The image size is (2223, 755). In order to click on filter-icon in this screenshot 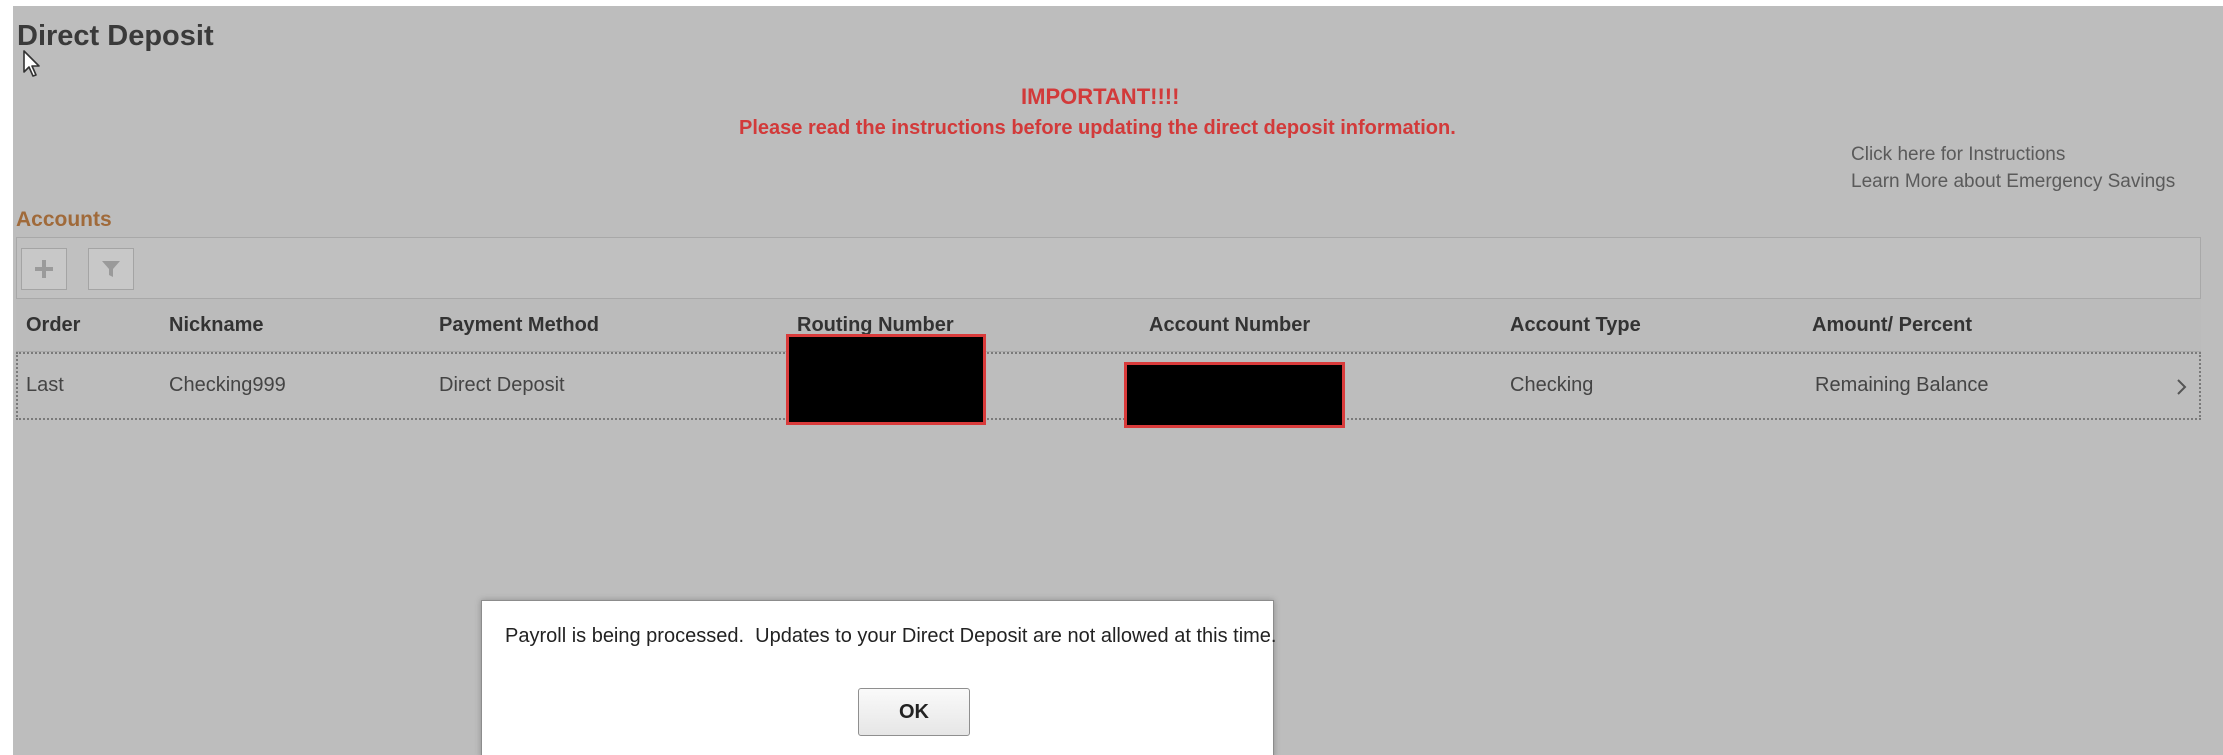, I will do `click(111, 269)`.